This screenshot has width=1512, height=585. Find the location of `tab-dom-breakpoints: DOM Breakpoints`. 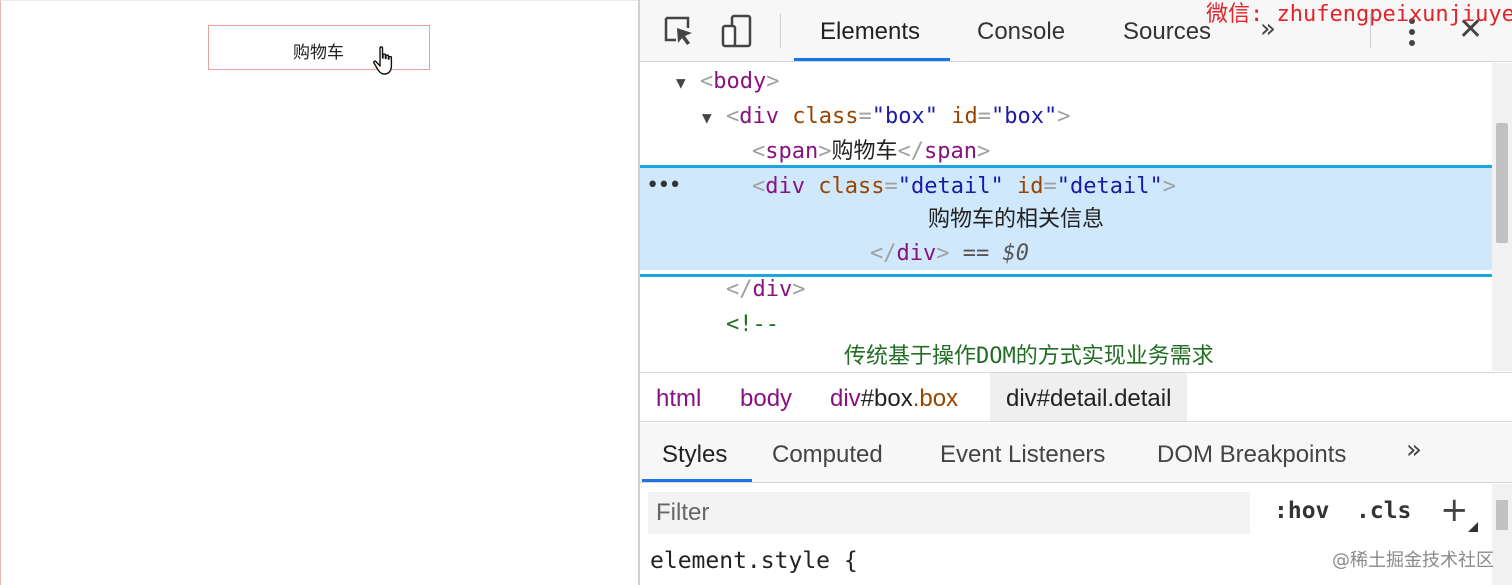

tab-dom-breakpoints: DOM Breakpoints is located at coordinates (1251, 455).